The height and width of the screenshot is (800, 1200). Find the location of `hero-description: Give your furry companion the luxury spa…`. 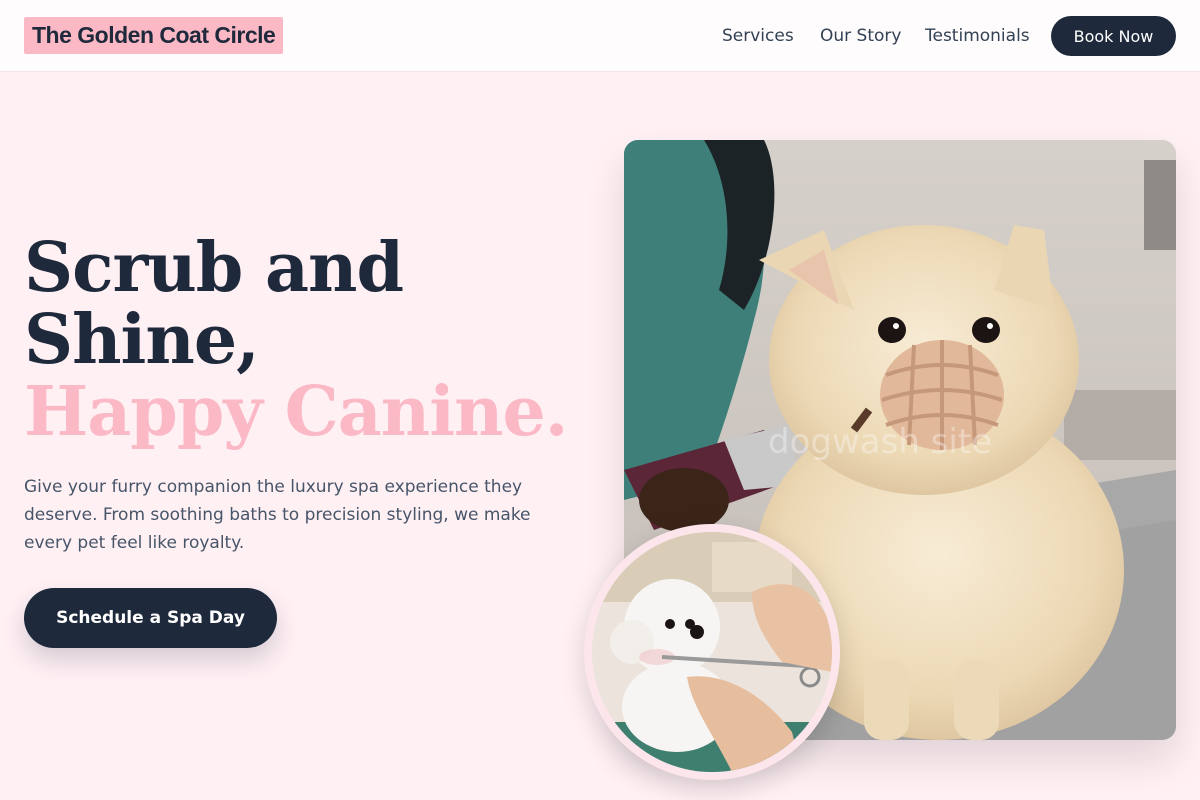

hero-description: Give your furry companion the luxury spa… is located at coordinates (277, 515).